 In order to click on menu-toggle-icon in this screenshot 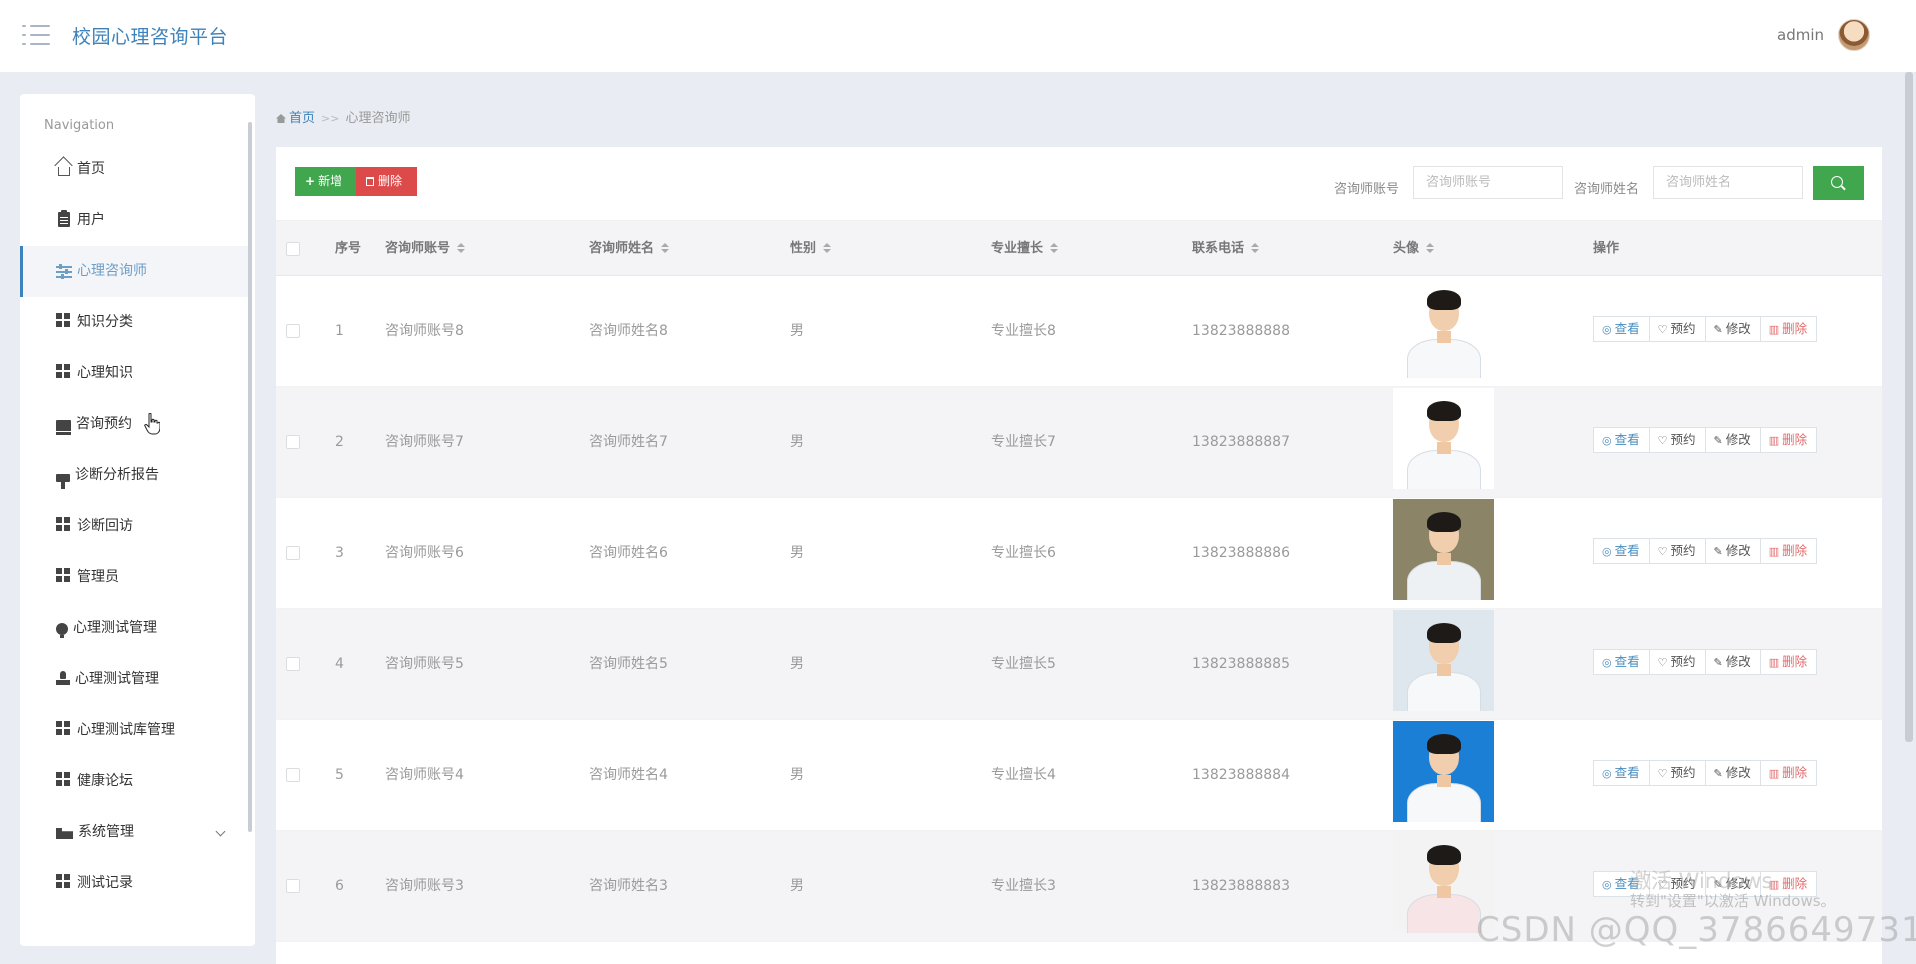, I will do `click(36, 35)`.